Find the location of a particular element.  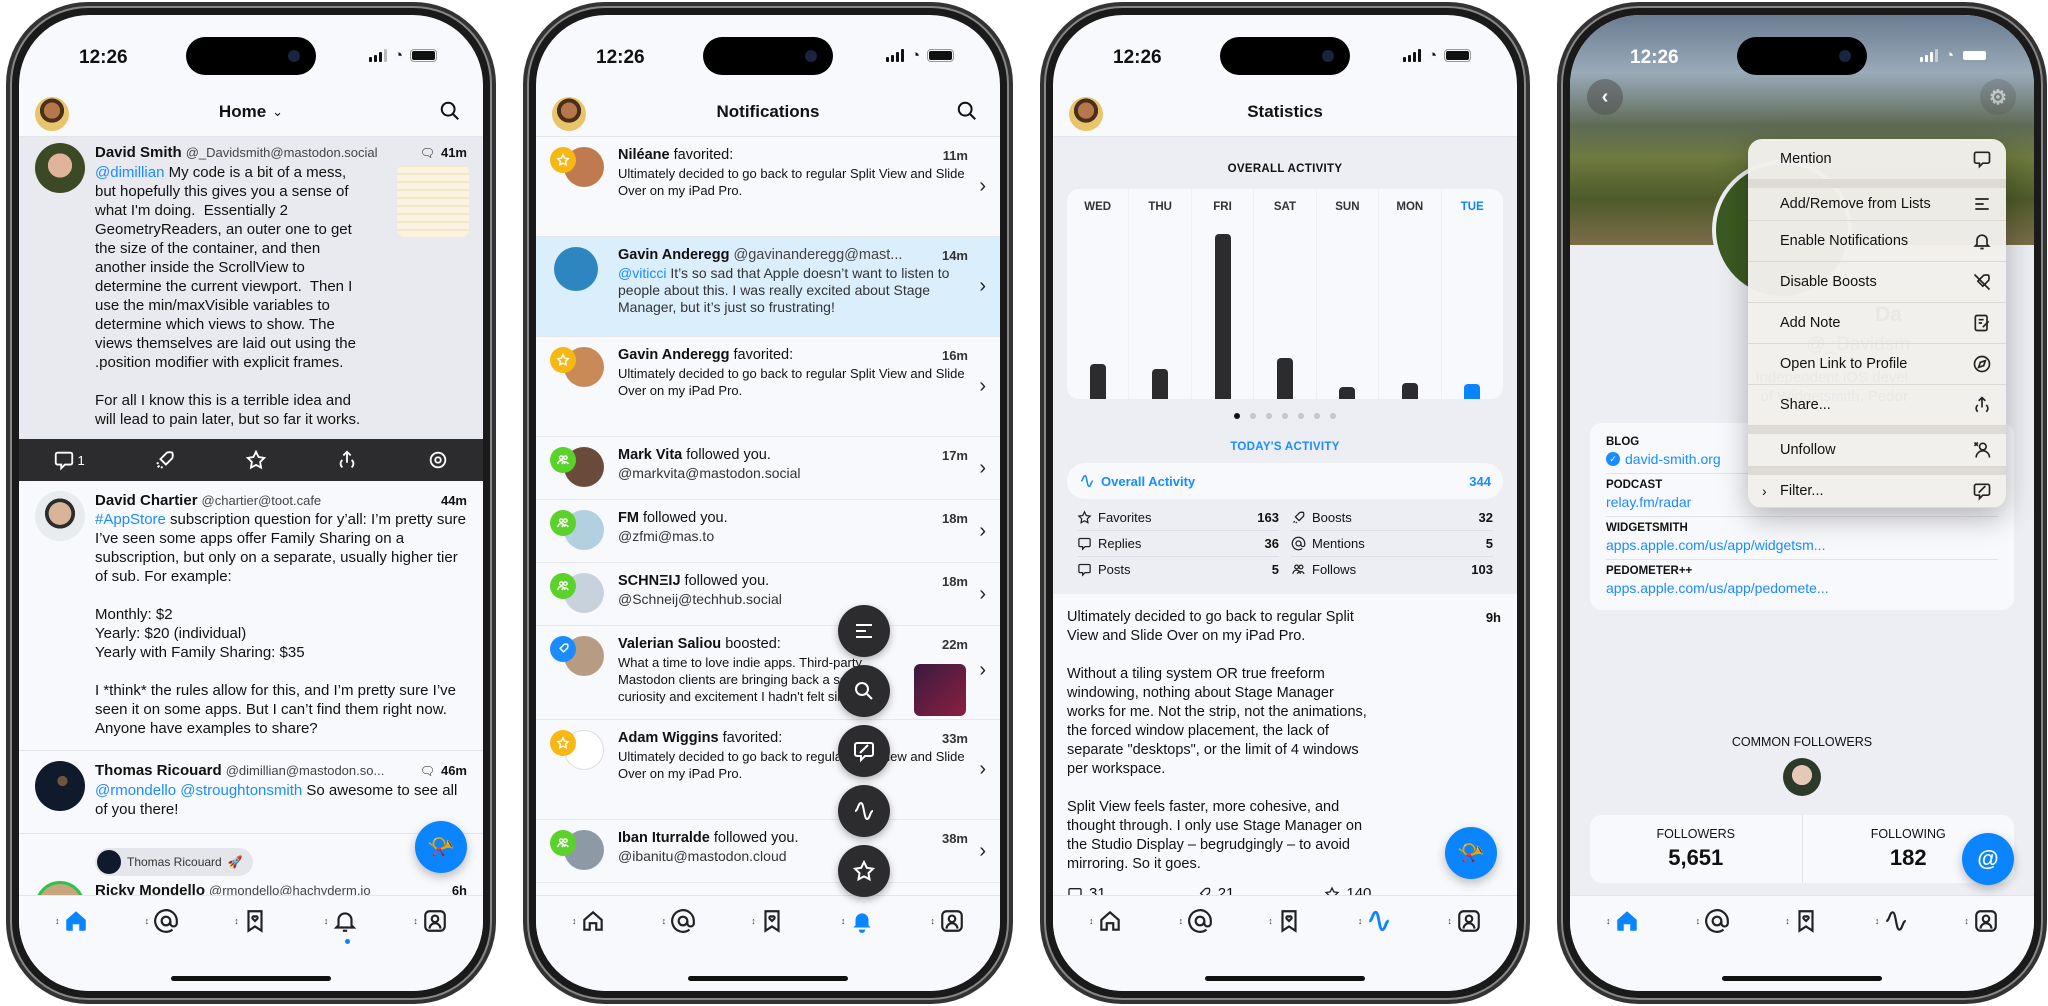

chevron-down-icon: ⌄ is located at coordinates (277, 112).